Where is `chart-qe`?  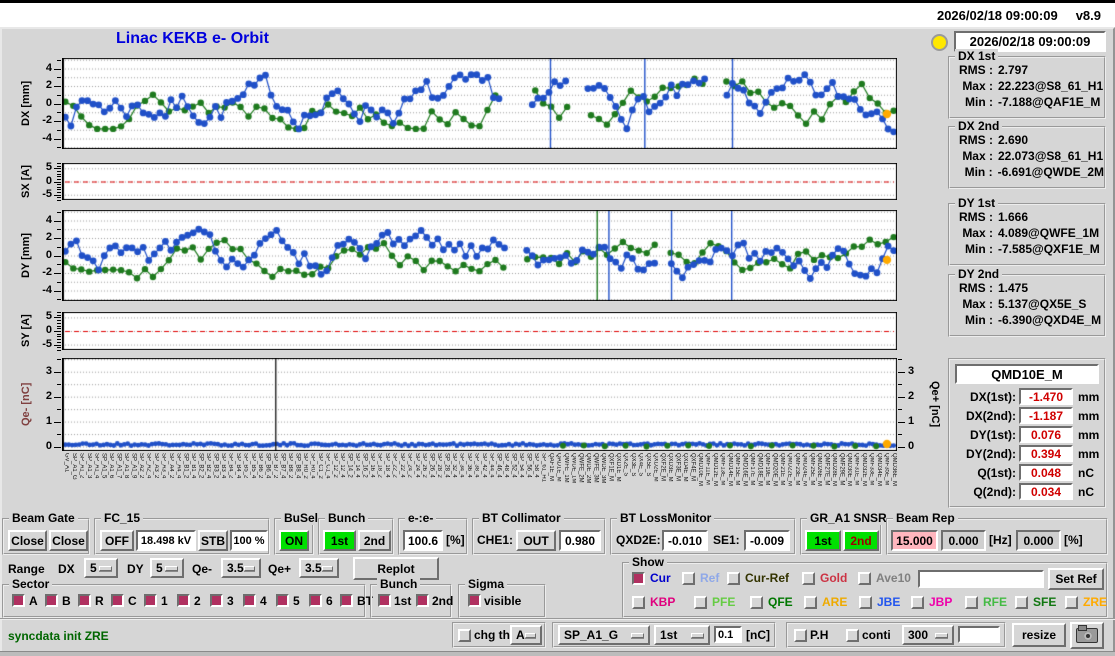 chart-qe is located at coordinates (479, 404).